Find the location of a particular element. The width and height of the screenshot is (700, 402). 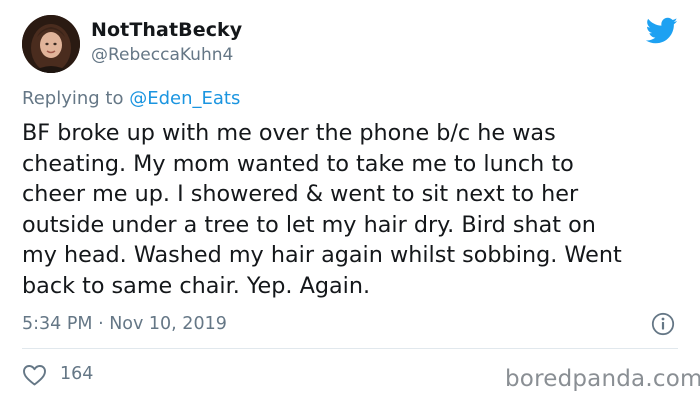

watermark: boredpanda.com is located at coordinates (602, 379).